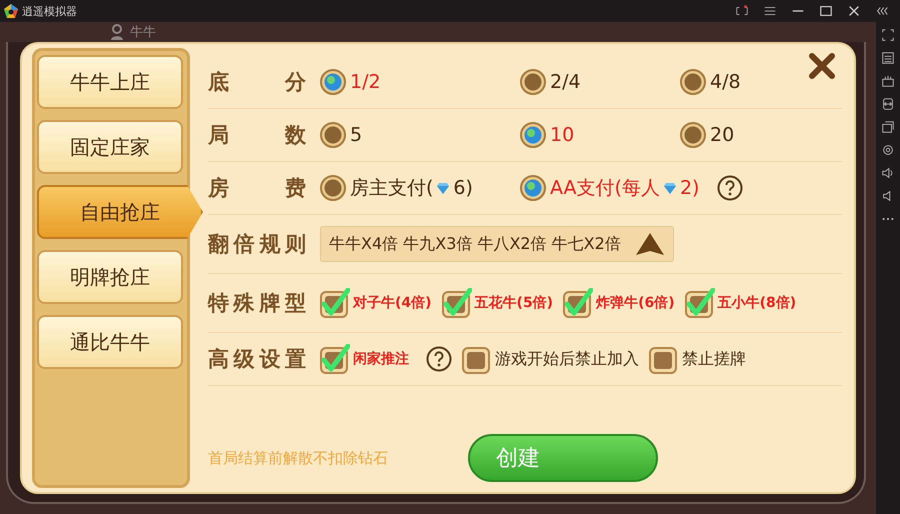 This screenshot has height=514, width=900. What do you see at coordinates (605, 188) in the screenshot?
I see `option-label: AA支付(每人` at bounding box center [605, 188].